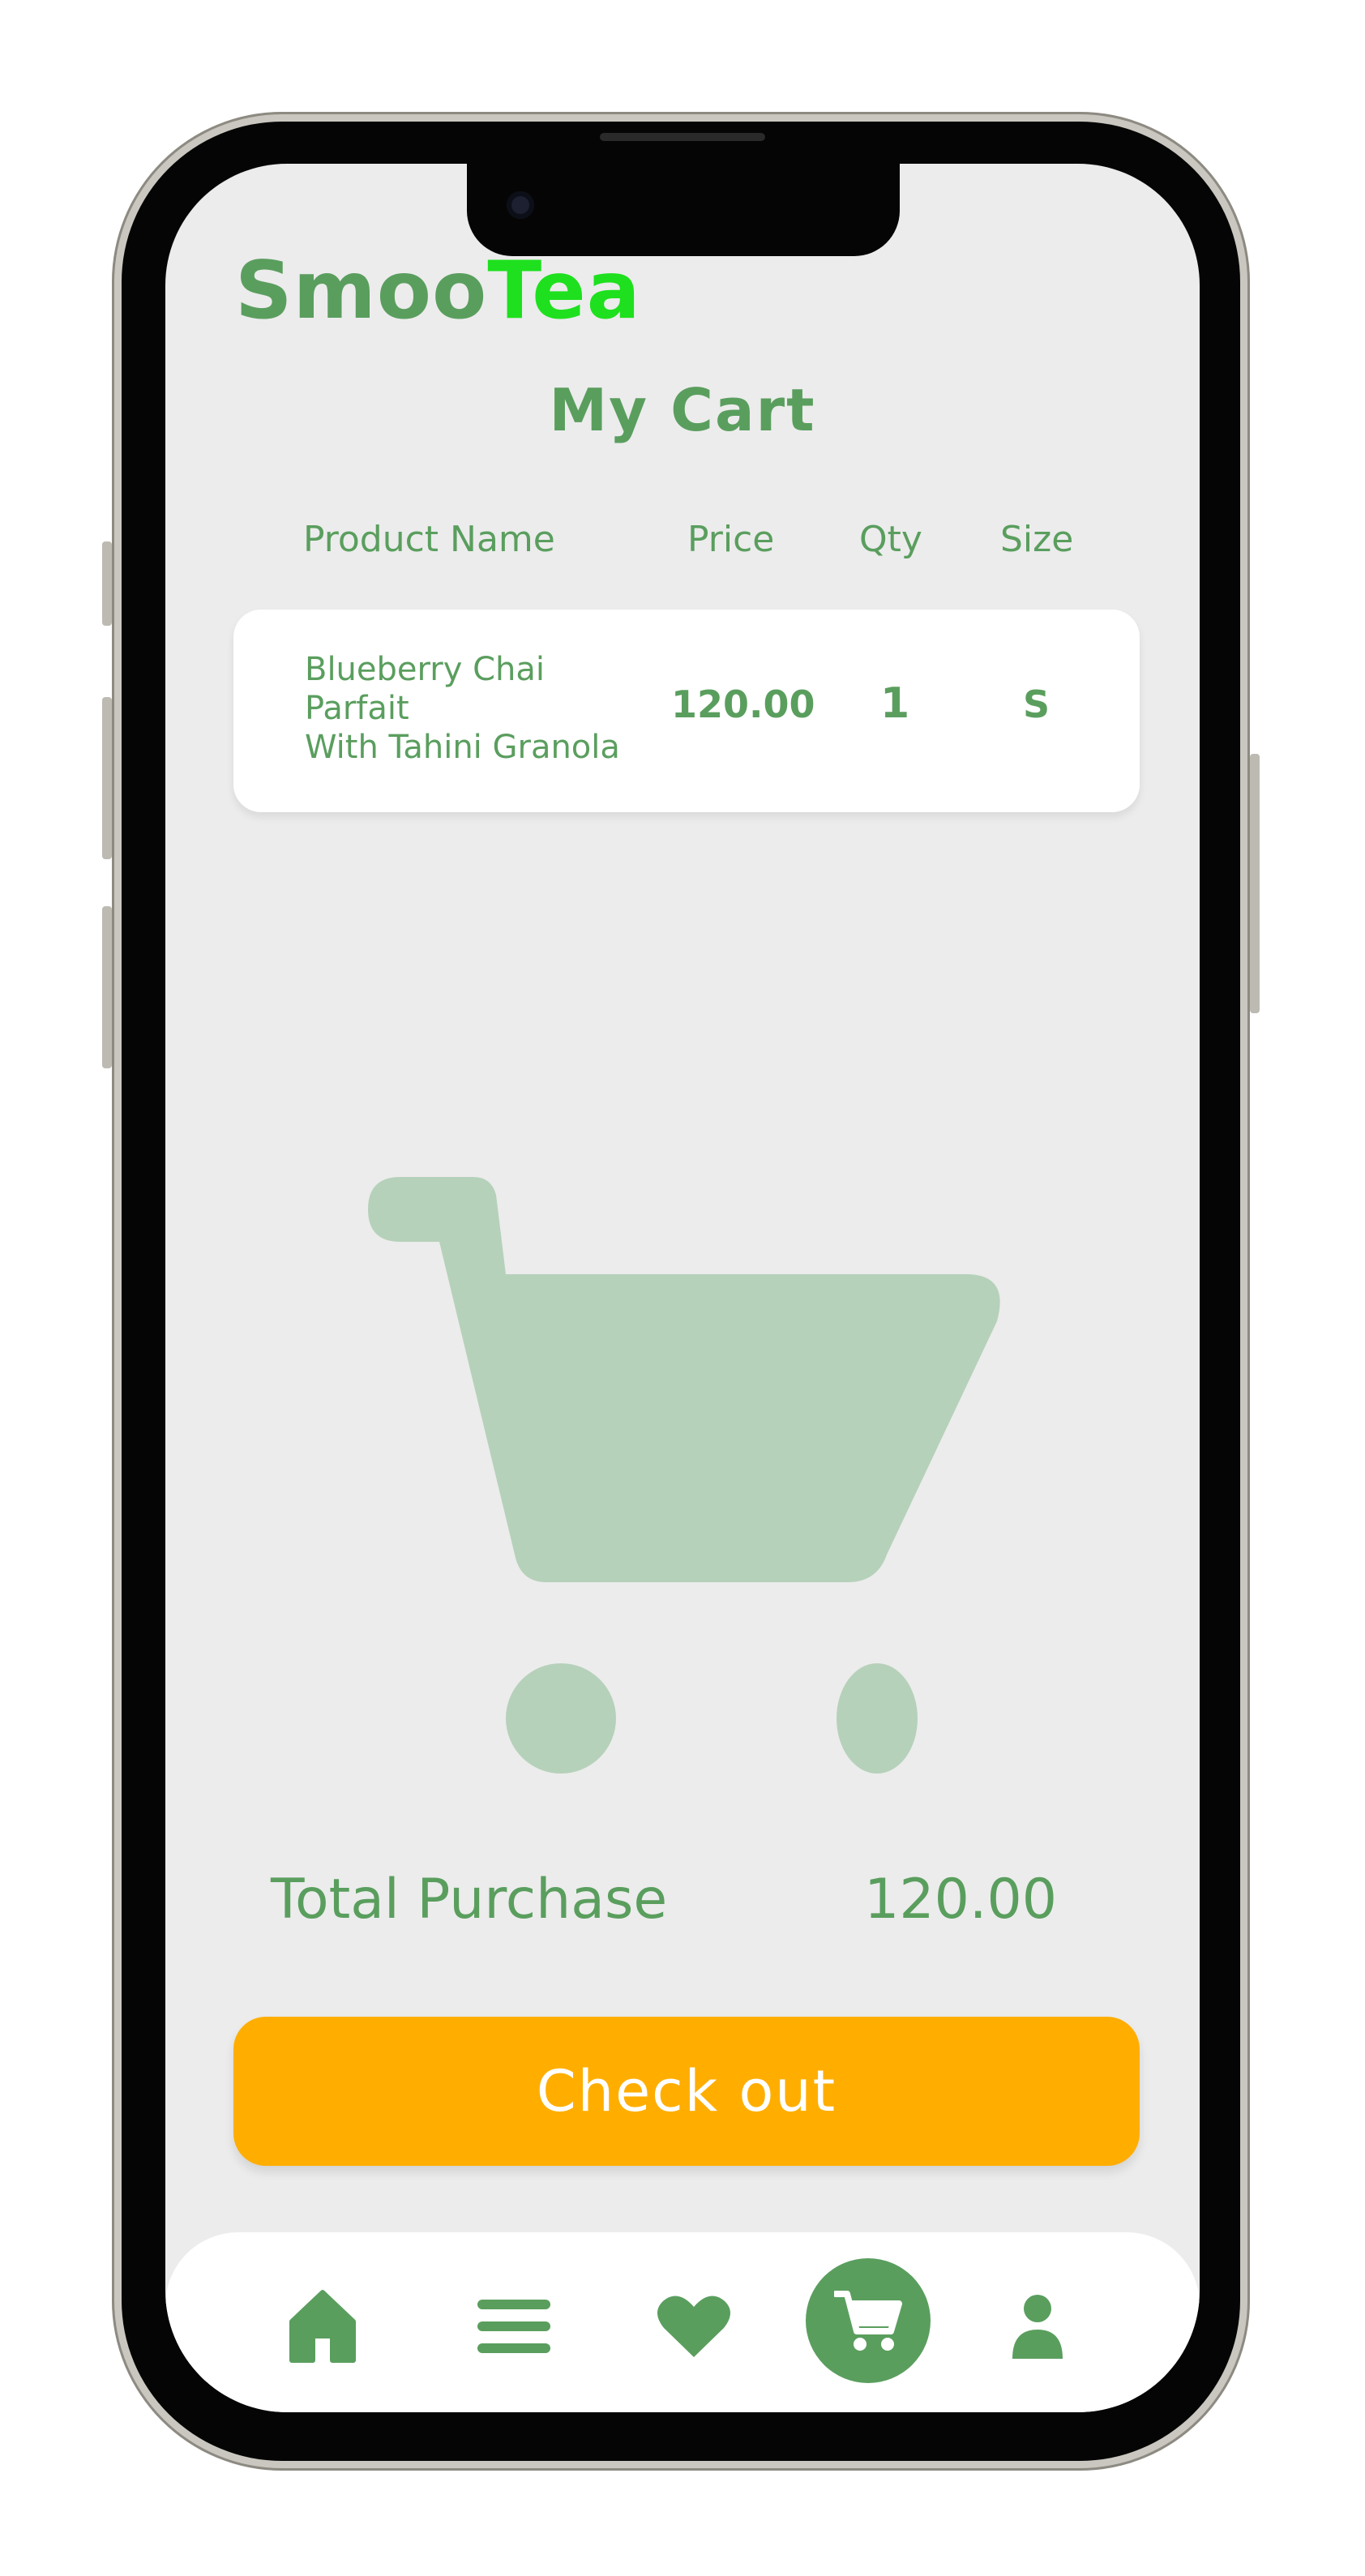 The width and height of the screenshot is (1365, 2576). I want to click on cart-item-name-line1: Blueberry Chai, so click(425, 669).